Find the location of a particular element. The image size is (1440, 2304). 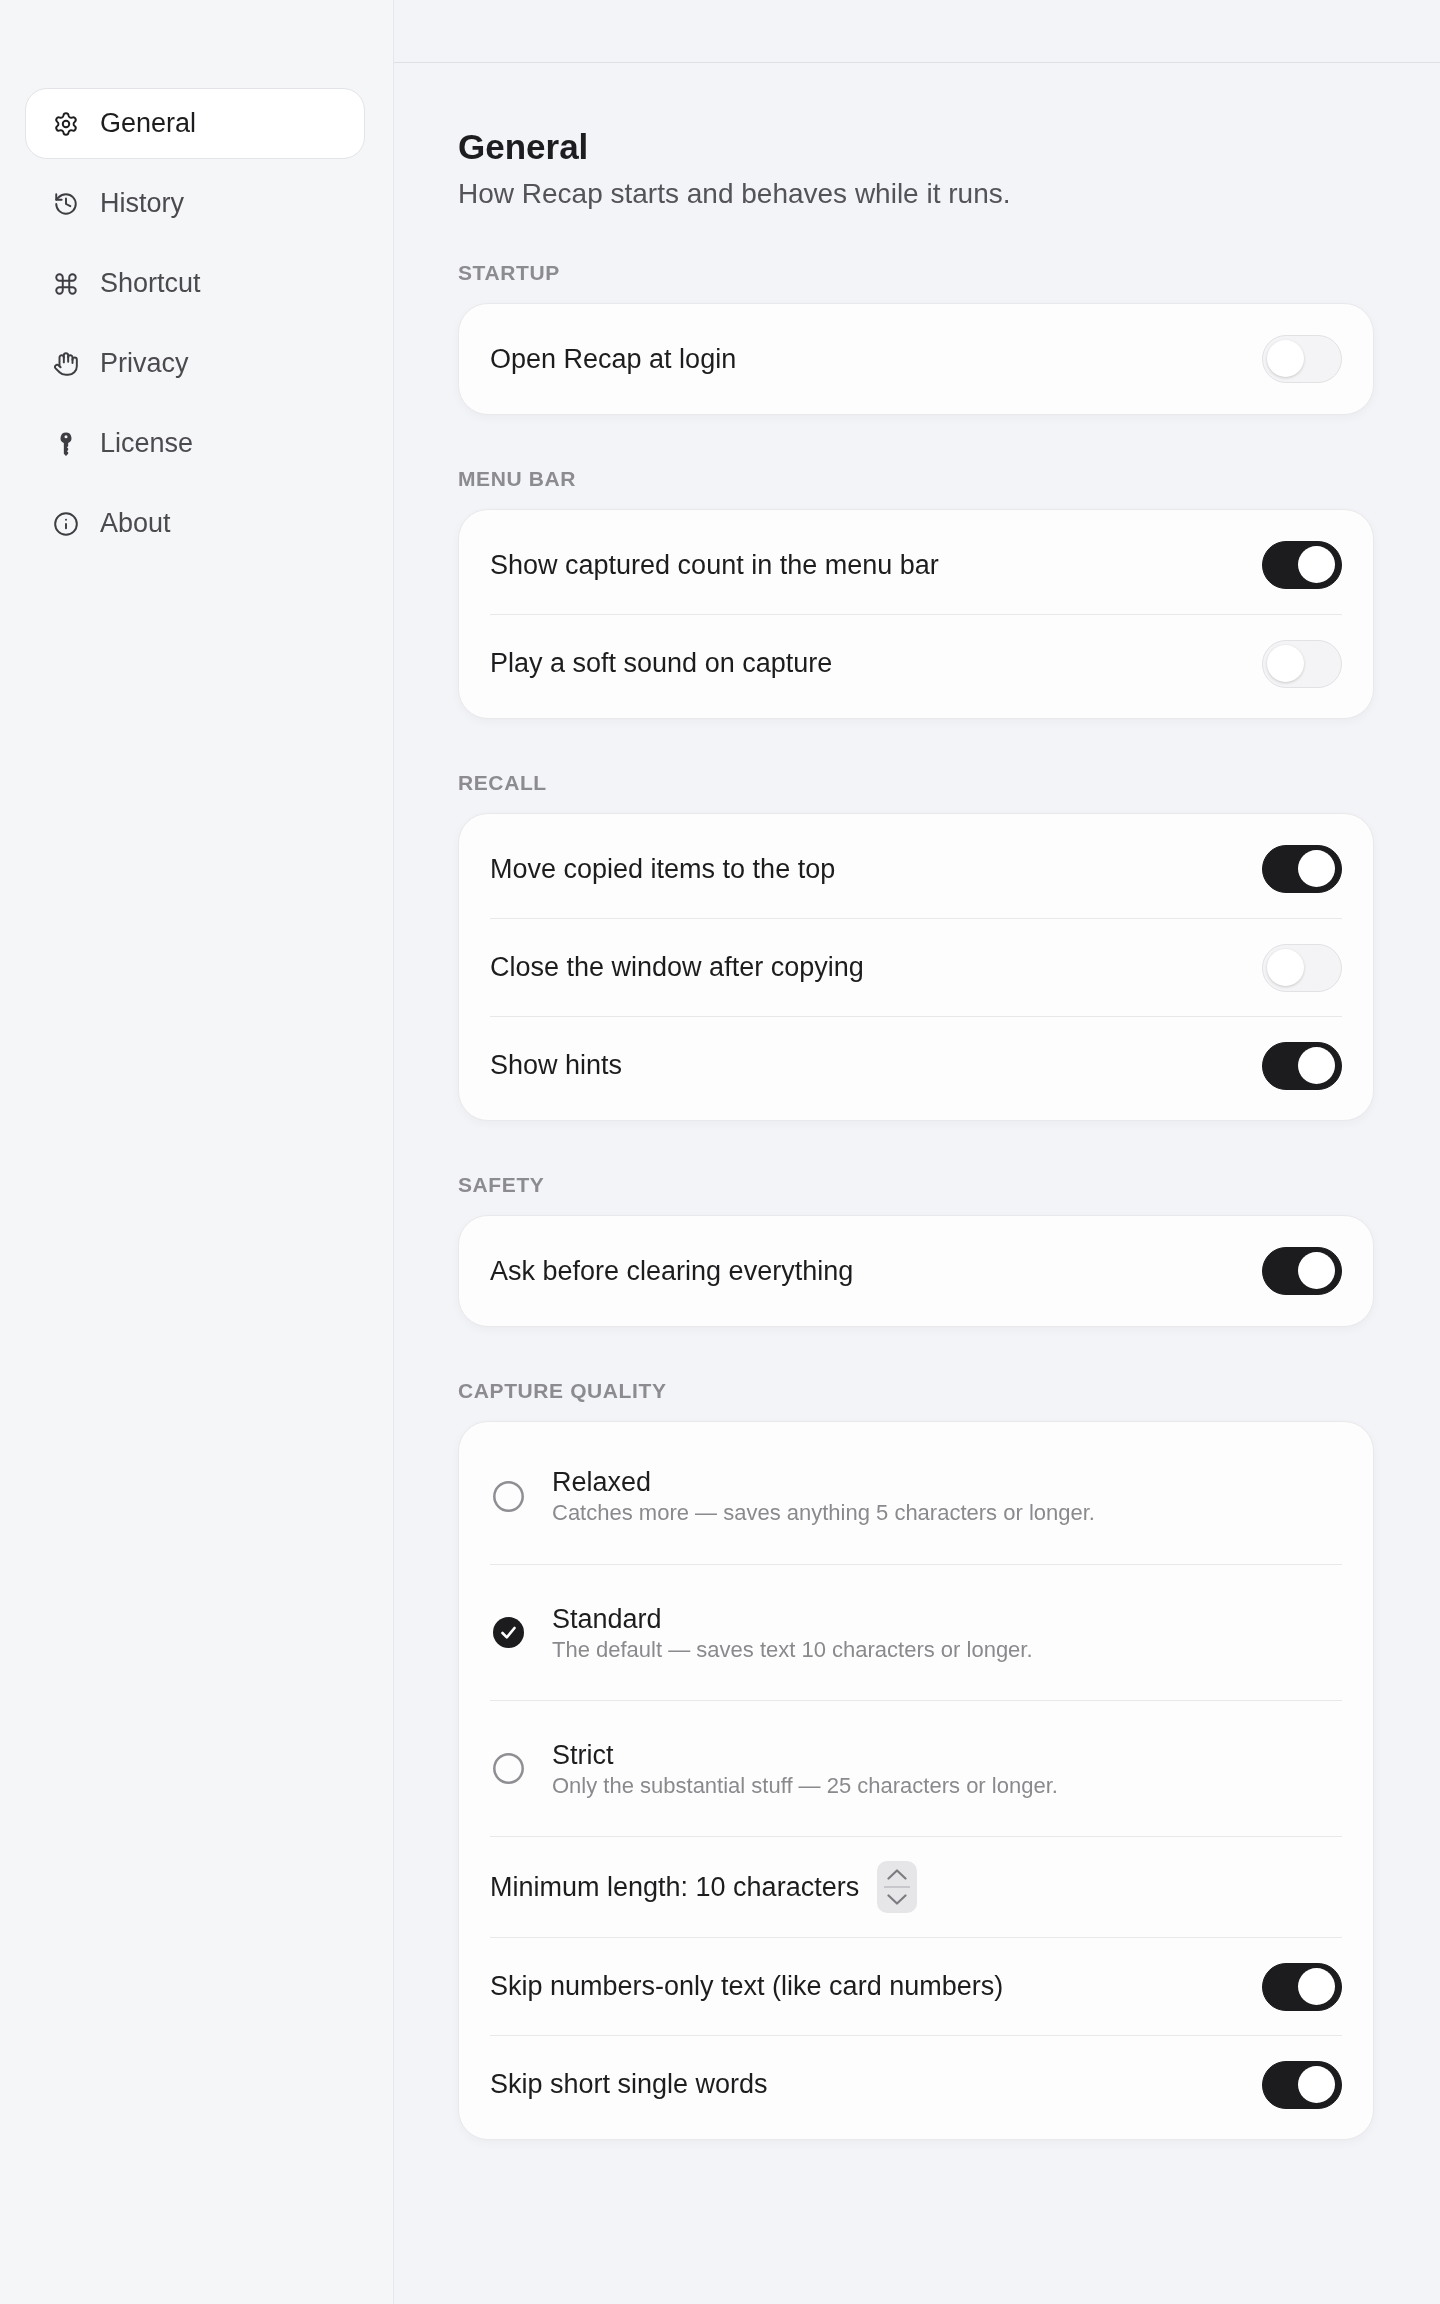

chevron-down-icon is located at coordinates (897, 1900).